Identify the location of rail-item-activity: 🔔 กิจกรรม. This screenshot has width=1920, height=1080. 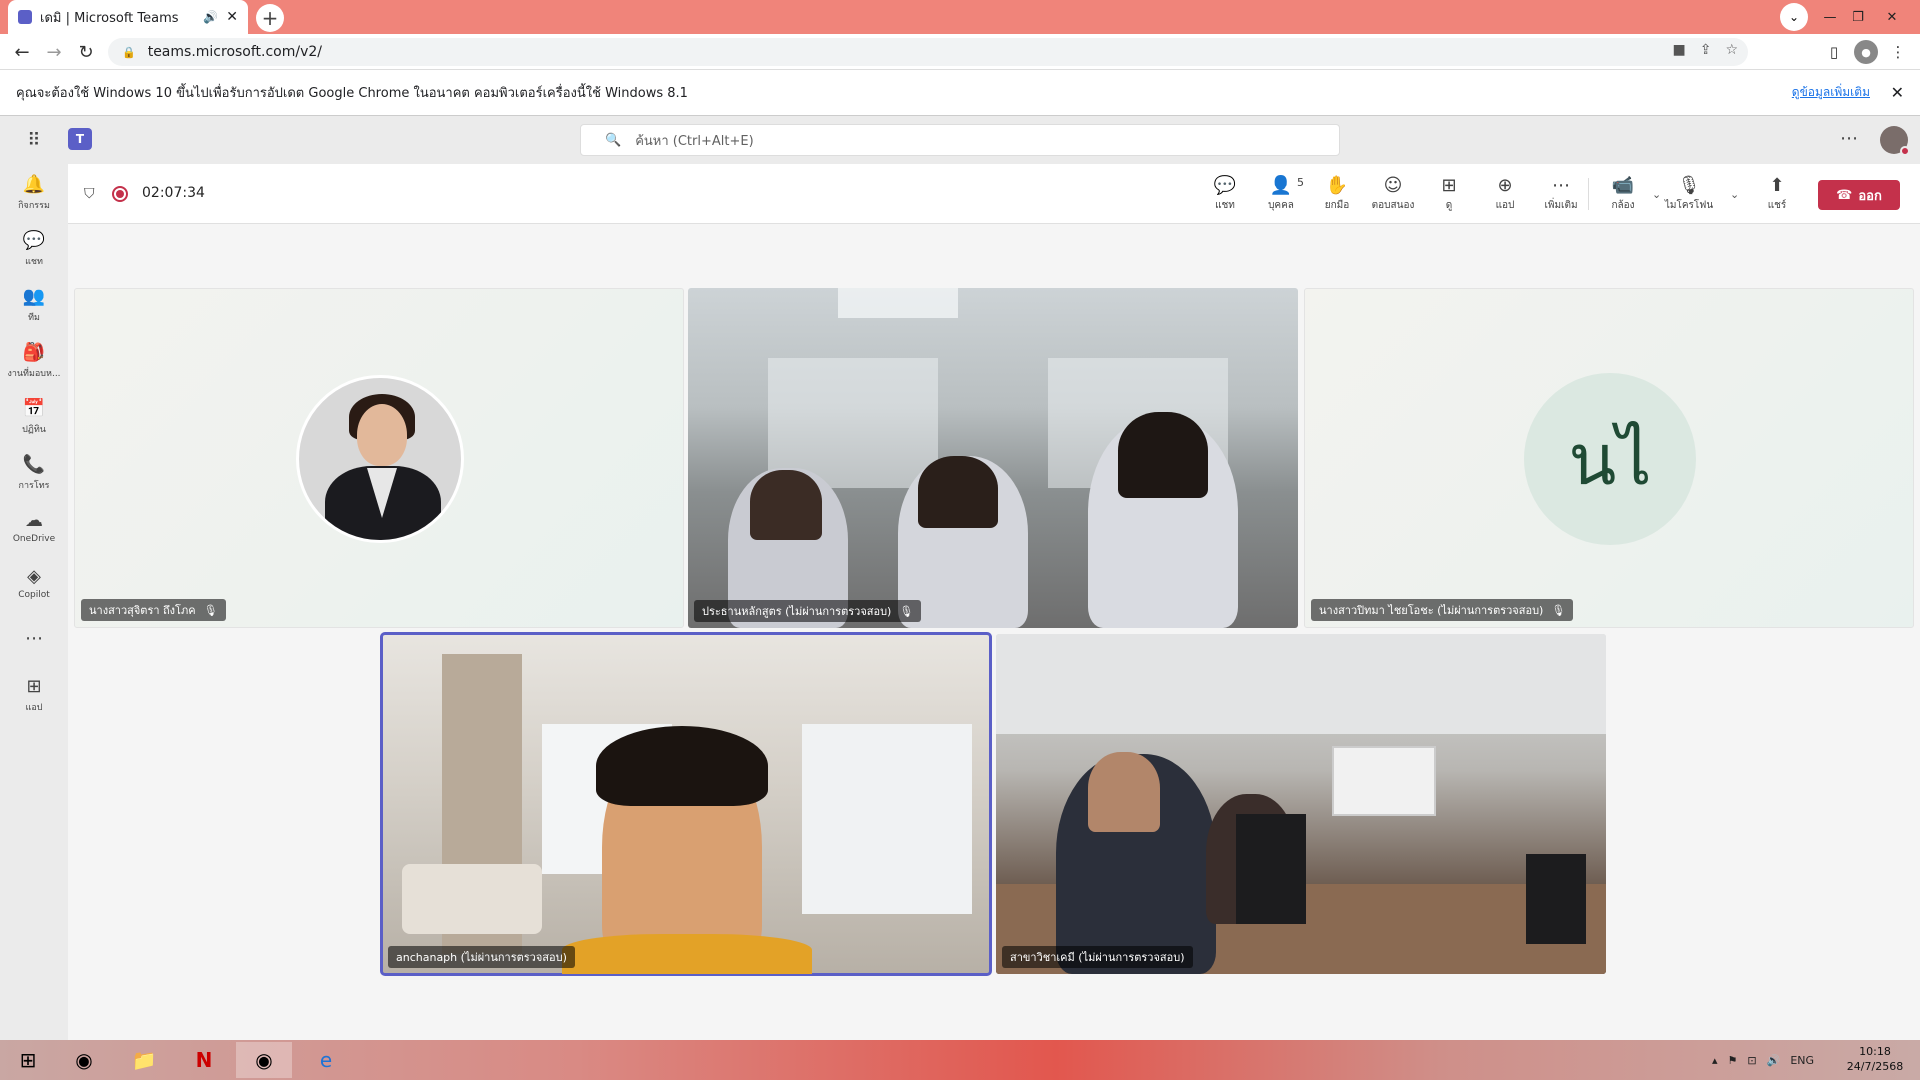
(34, 193).